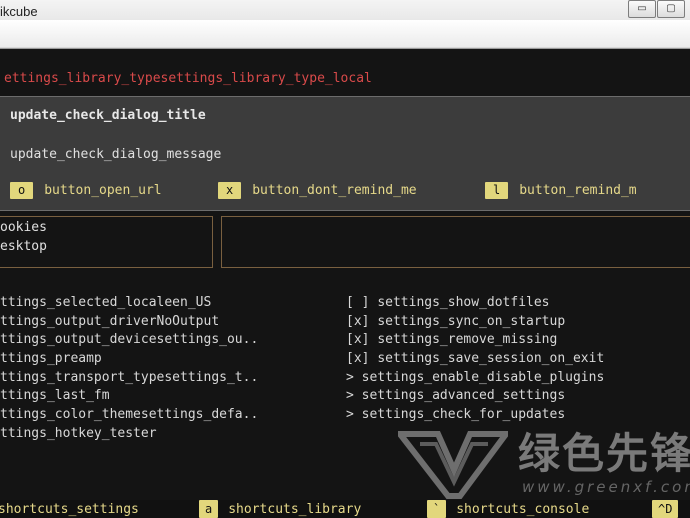  I want to click on minimize-icon: ▭, so click(642, 8).